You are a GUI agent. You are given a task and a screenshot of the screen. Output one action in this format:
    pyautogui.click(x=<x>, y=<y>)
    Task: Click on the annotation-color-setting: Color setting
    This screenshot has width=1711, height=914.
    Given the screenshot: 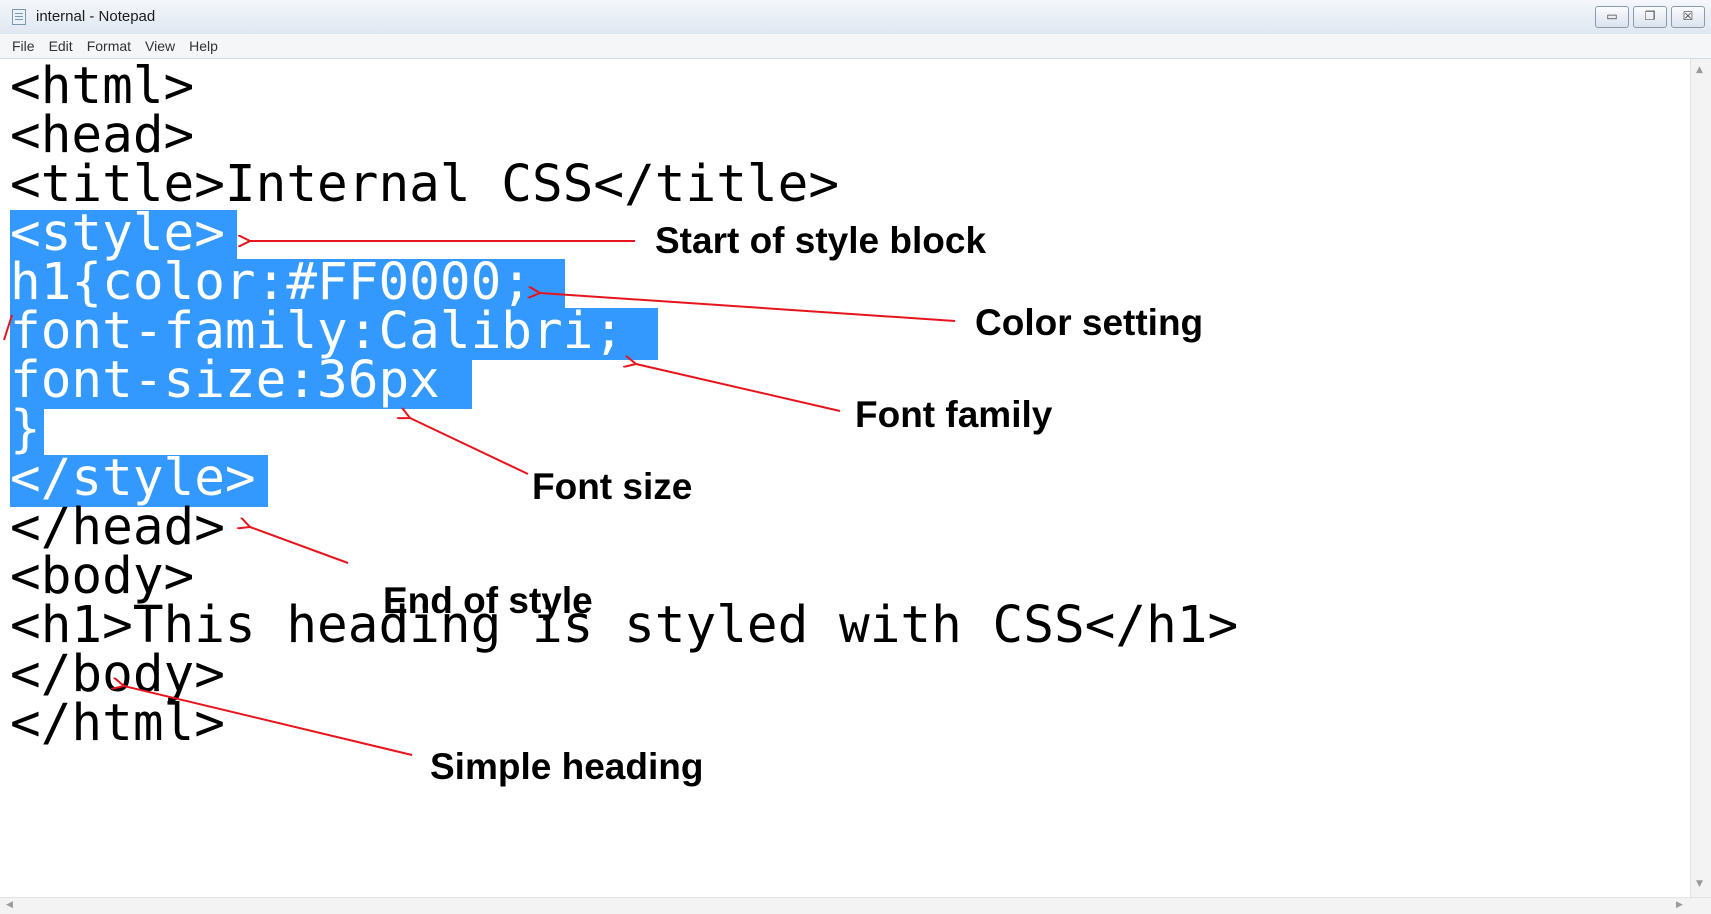 What is the action you would take?
    pyautogui.click(x=1089, y=322)
    